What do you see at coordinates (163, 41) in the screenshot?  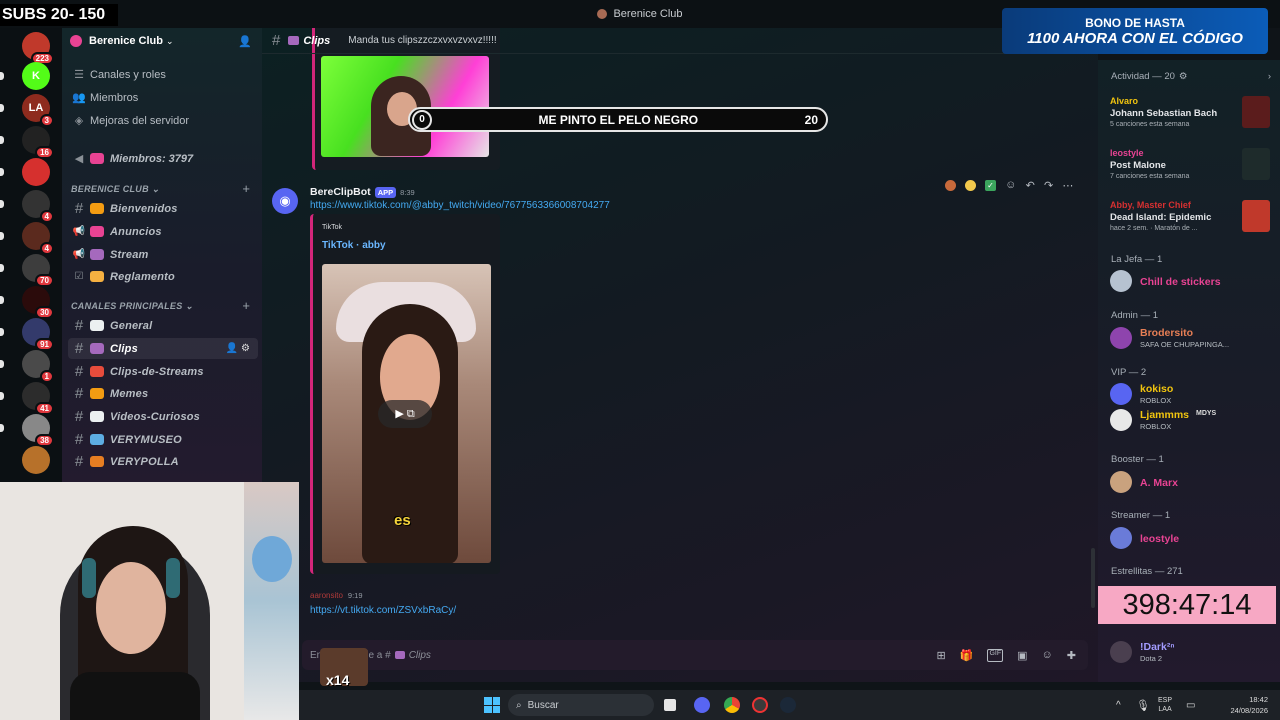 I see `server-header: Berenice Club ⌄ 👤` at bounding box center [163, 41].